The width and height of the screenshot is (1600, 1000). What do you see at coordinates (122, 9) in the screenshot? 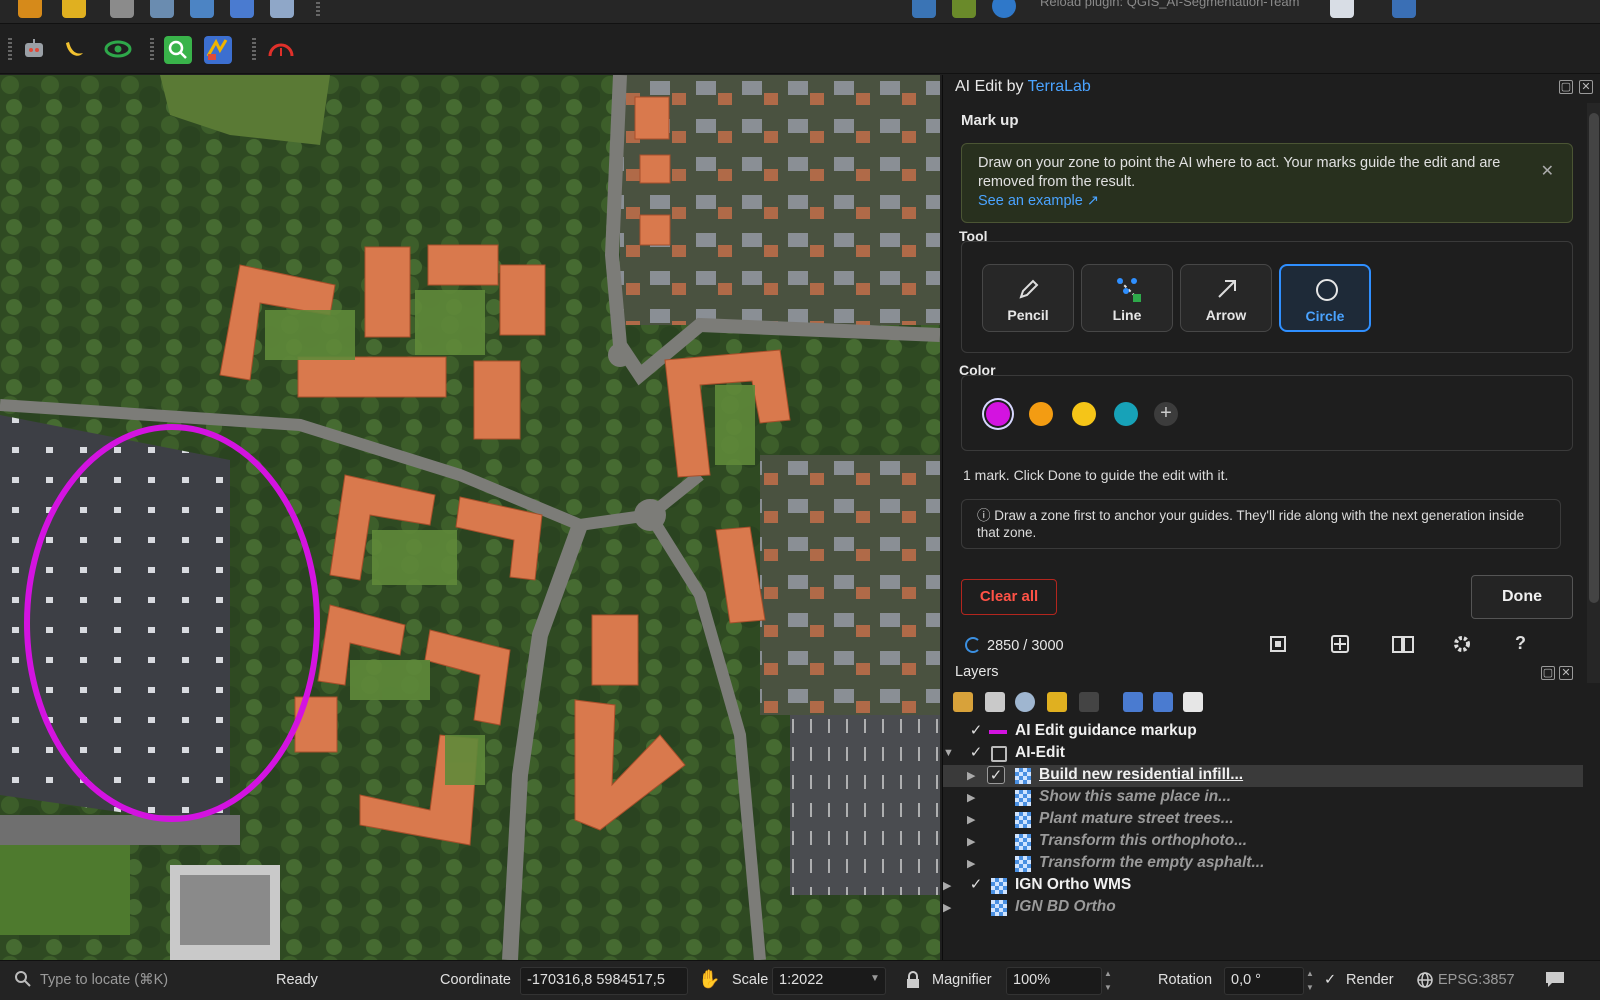
I see `digitize-icon` at bounding box center [122, 9].